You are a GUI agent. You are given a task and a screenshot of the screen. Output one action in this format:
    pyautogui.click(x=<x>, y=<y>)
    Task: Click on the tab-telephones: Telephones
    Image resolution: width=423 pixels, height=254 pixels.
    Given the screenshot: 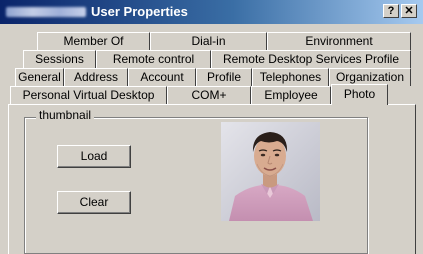 What is the action you would take?
    pyautogui.click(x=290, y=77)
    